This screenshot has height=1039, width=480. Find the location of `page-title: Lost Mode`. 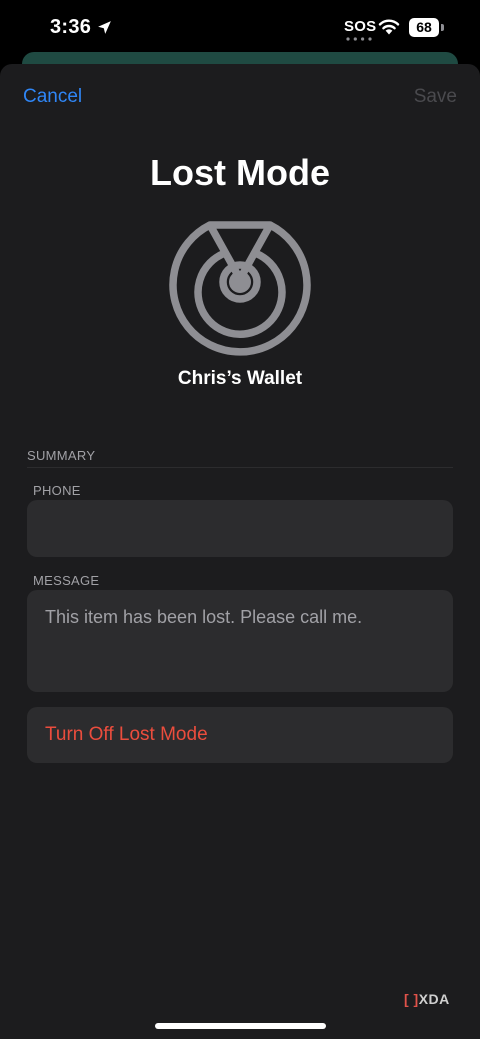

page-title: Lost Mode is located at coordinates (240, 172).